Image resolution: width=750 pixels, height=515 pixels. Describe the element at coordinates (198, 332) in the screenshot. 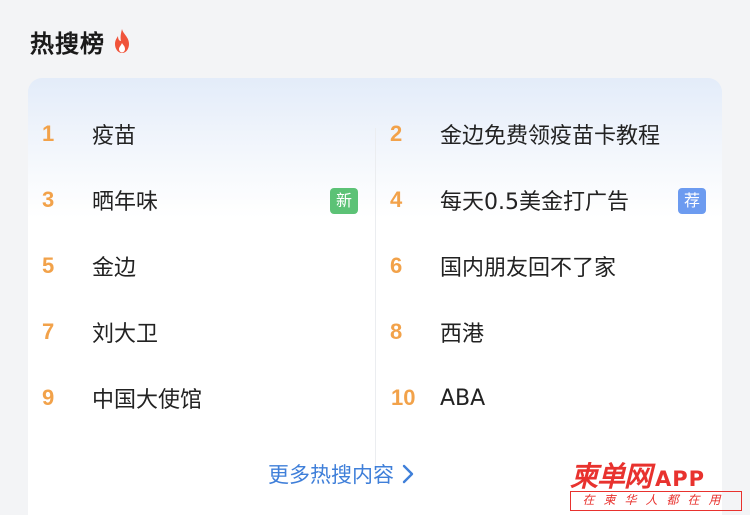

I see `hot-item: 7 刘大卫` at that location.